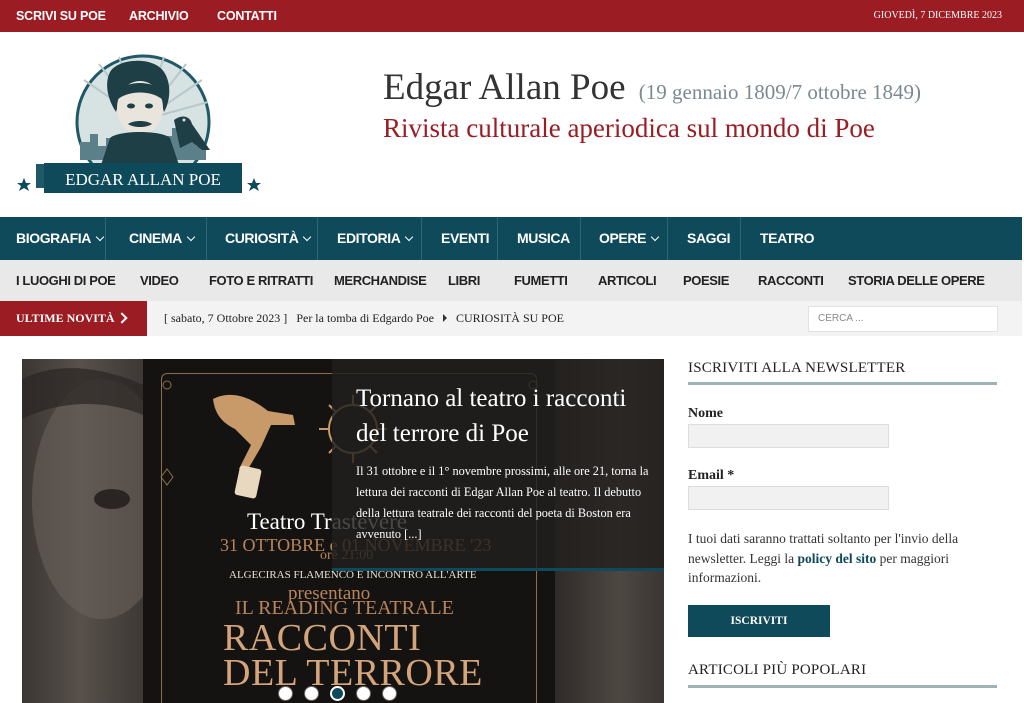 The image size is (1024, 703). I want to click on email-label: Email *, so click(711, 475).